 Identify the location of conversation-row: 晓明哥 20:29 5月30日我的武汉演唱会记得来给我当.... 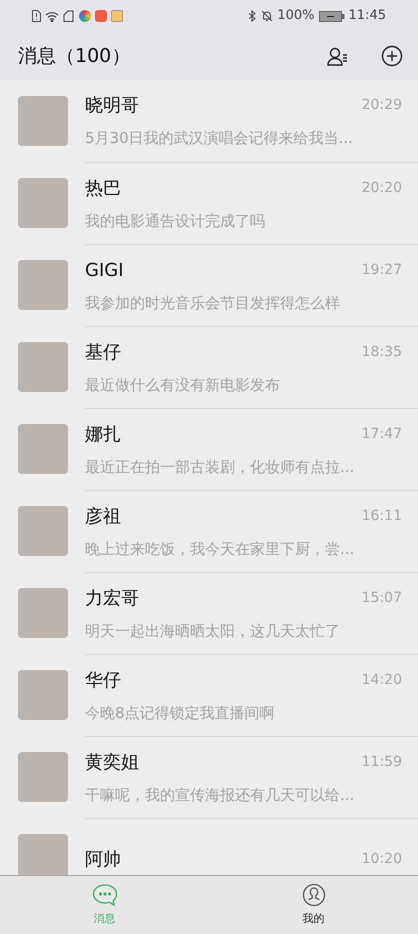
(209, 121).